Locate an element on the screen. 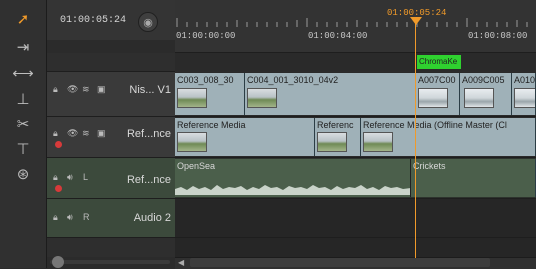 Image resolution: width=536 pixels, height=269 pixels. clip-label: Reference Media (Offline Master (Cl is located at coordinates (435, 125).